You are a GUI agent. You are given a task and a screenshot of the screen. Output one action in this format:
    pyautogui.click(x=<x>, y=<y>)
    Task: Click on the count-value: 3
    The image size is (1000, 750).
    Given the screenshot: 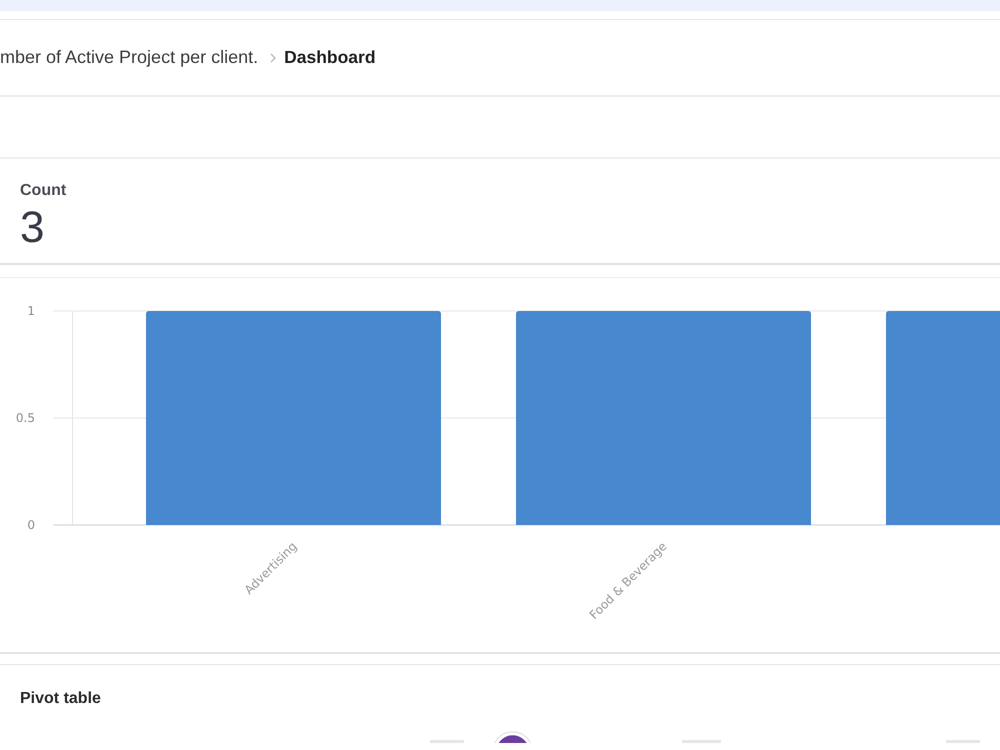 What is the action you would take?
    pyautogui.click(x=32, y=228)
    